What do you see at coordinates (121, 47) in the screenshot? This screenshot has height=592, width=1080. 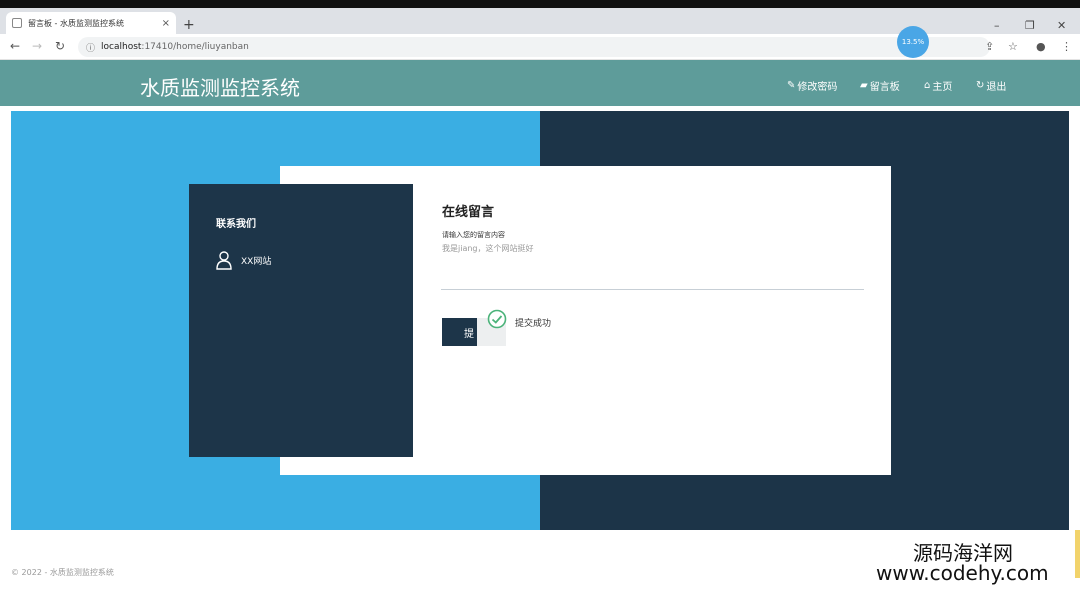 I see `url-host: localhost` at bounding box center [121, 47].